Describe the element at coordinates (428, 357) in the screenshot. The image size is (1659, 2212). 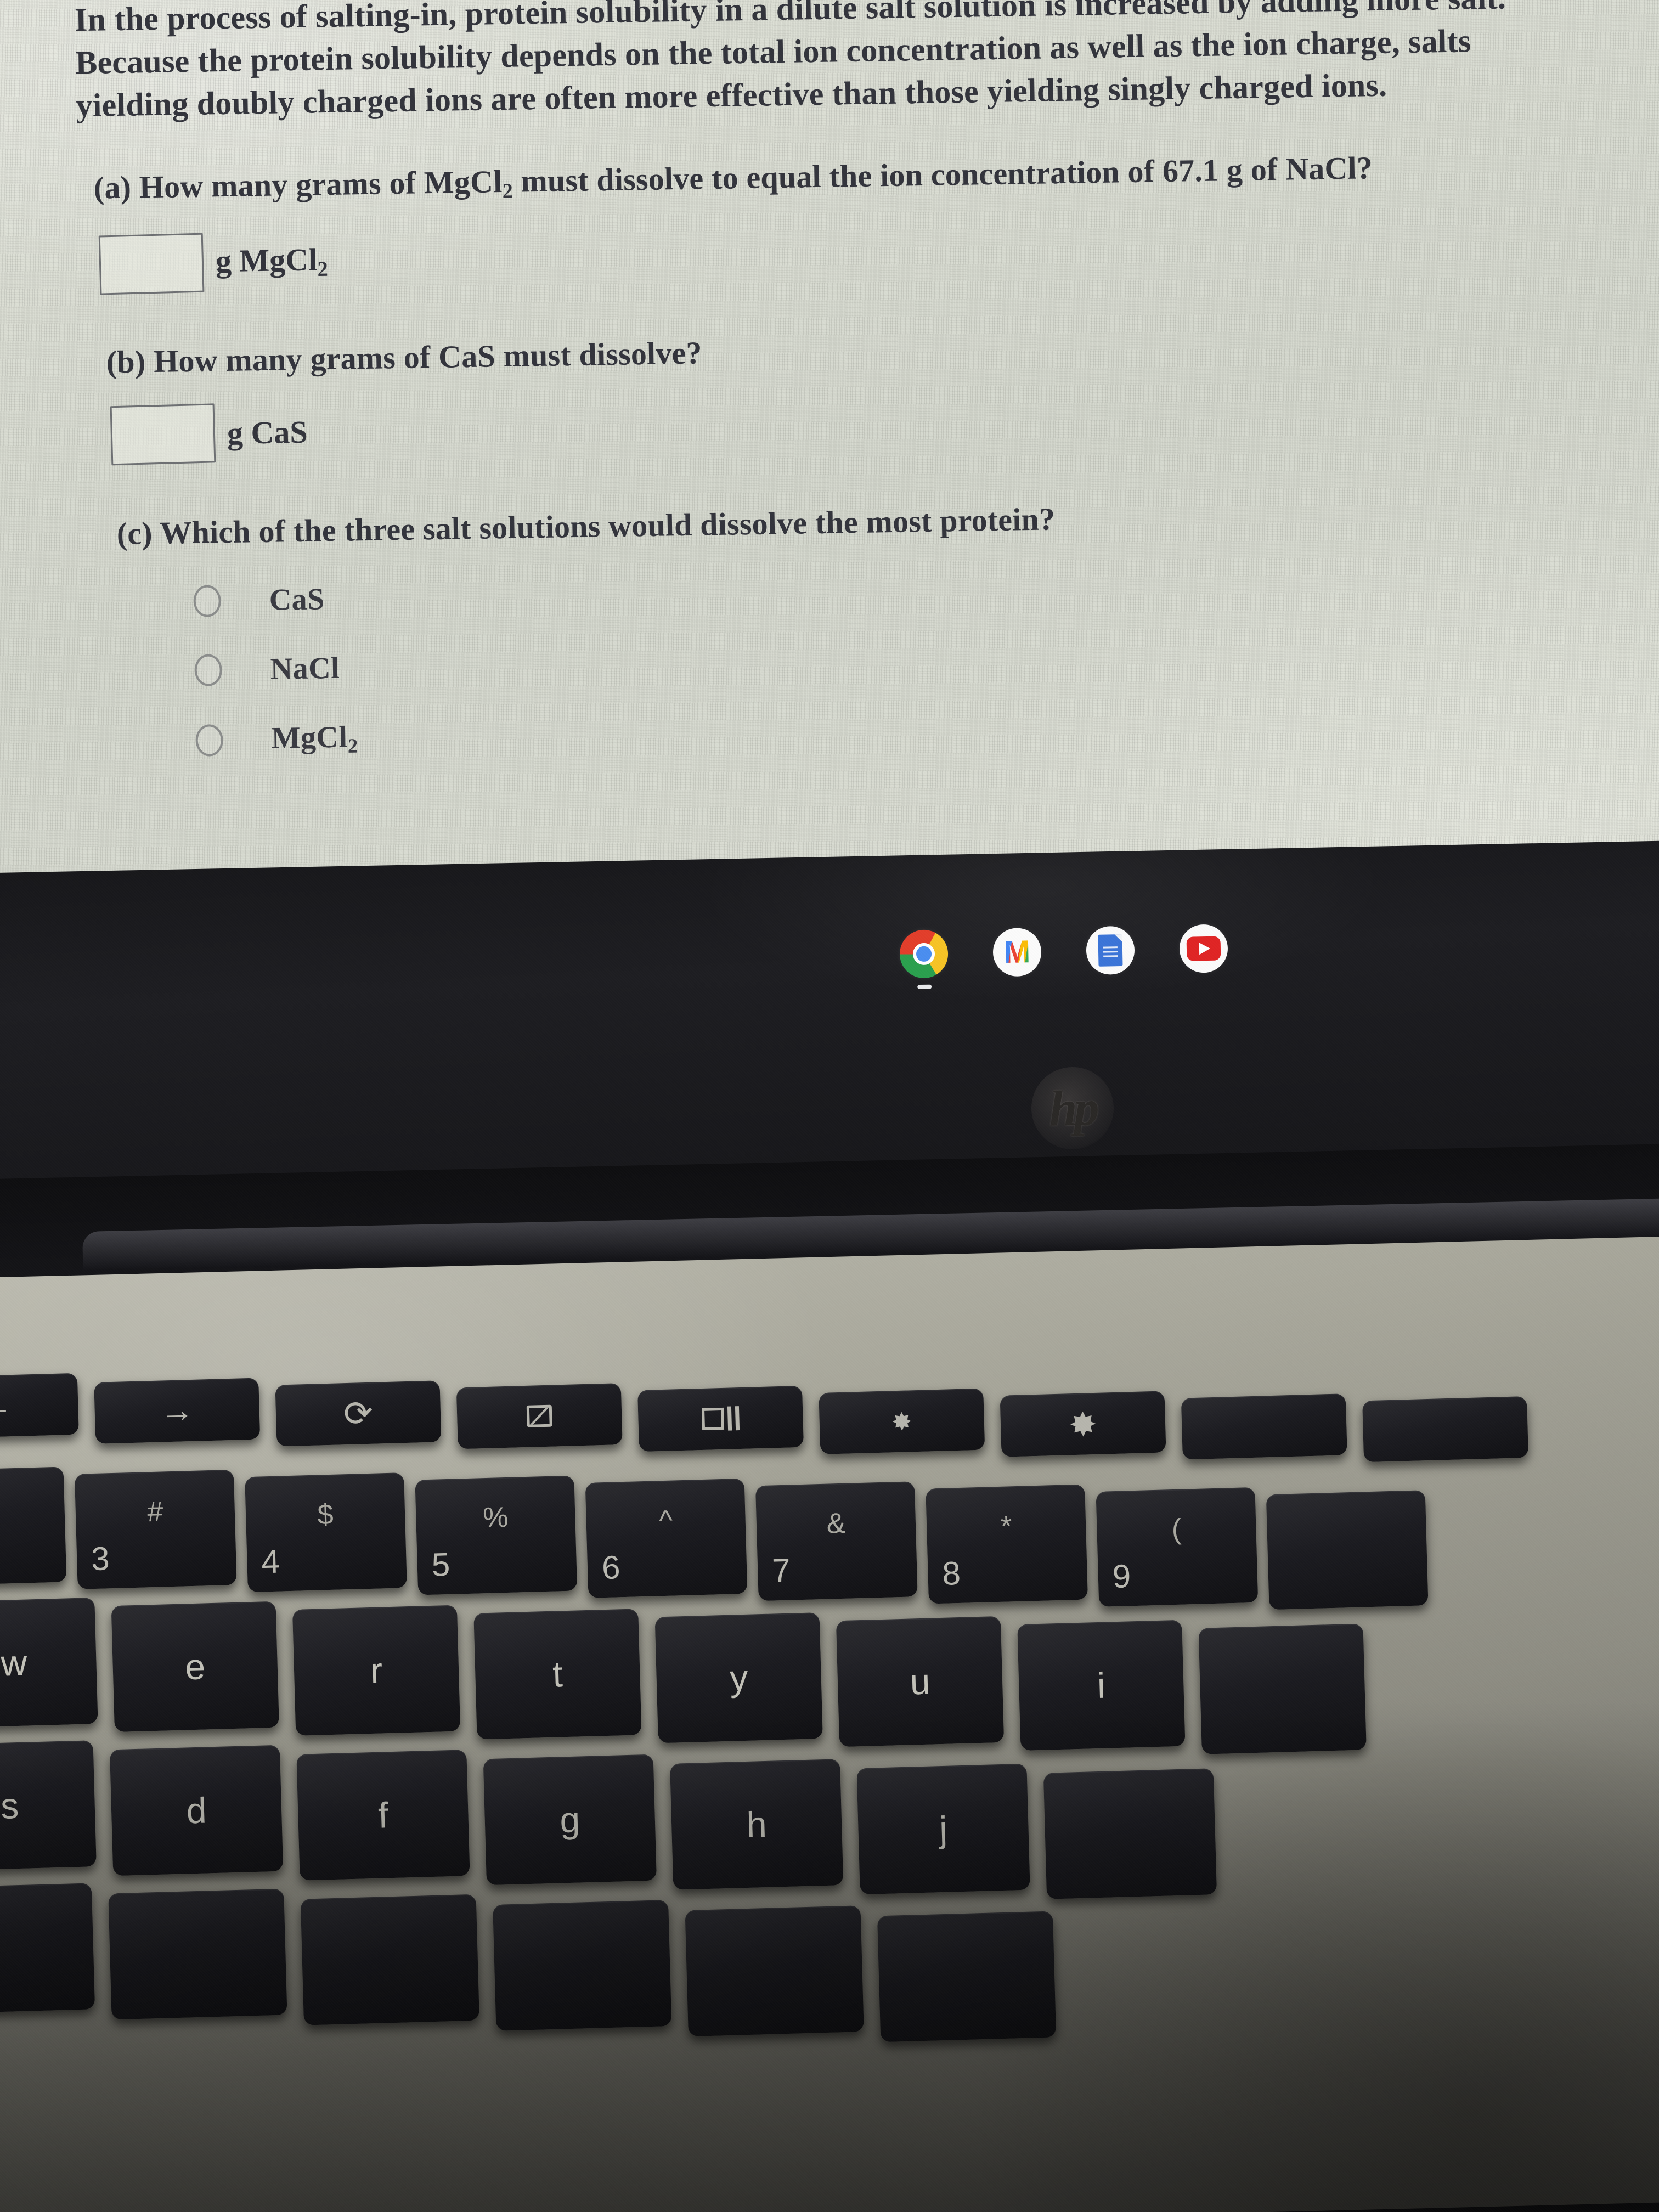
I see `question-b-text: How many grams of CaS must dissolve?` at that location.